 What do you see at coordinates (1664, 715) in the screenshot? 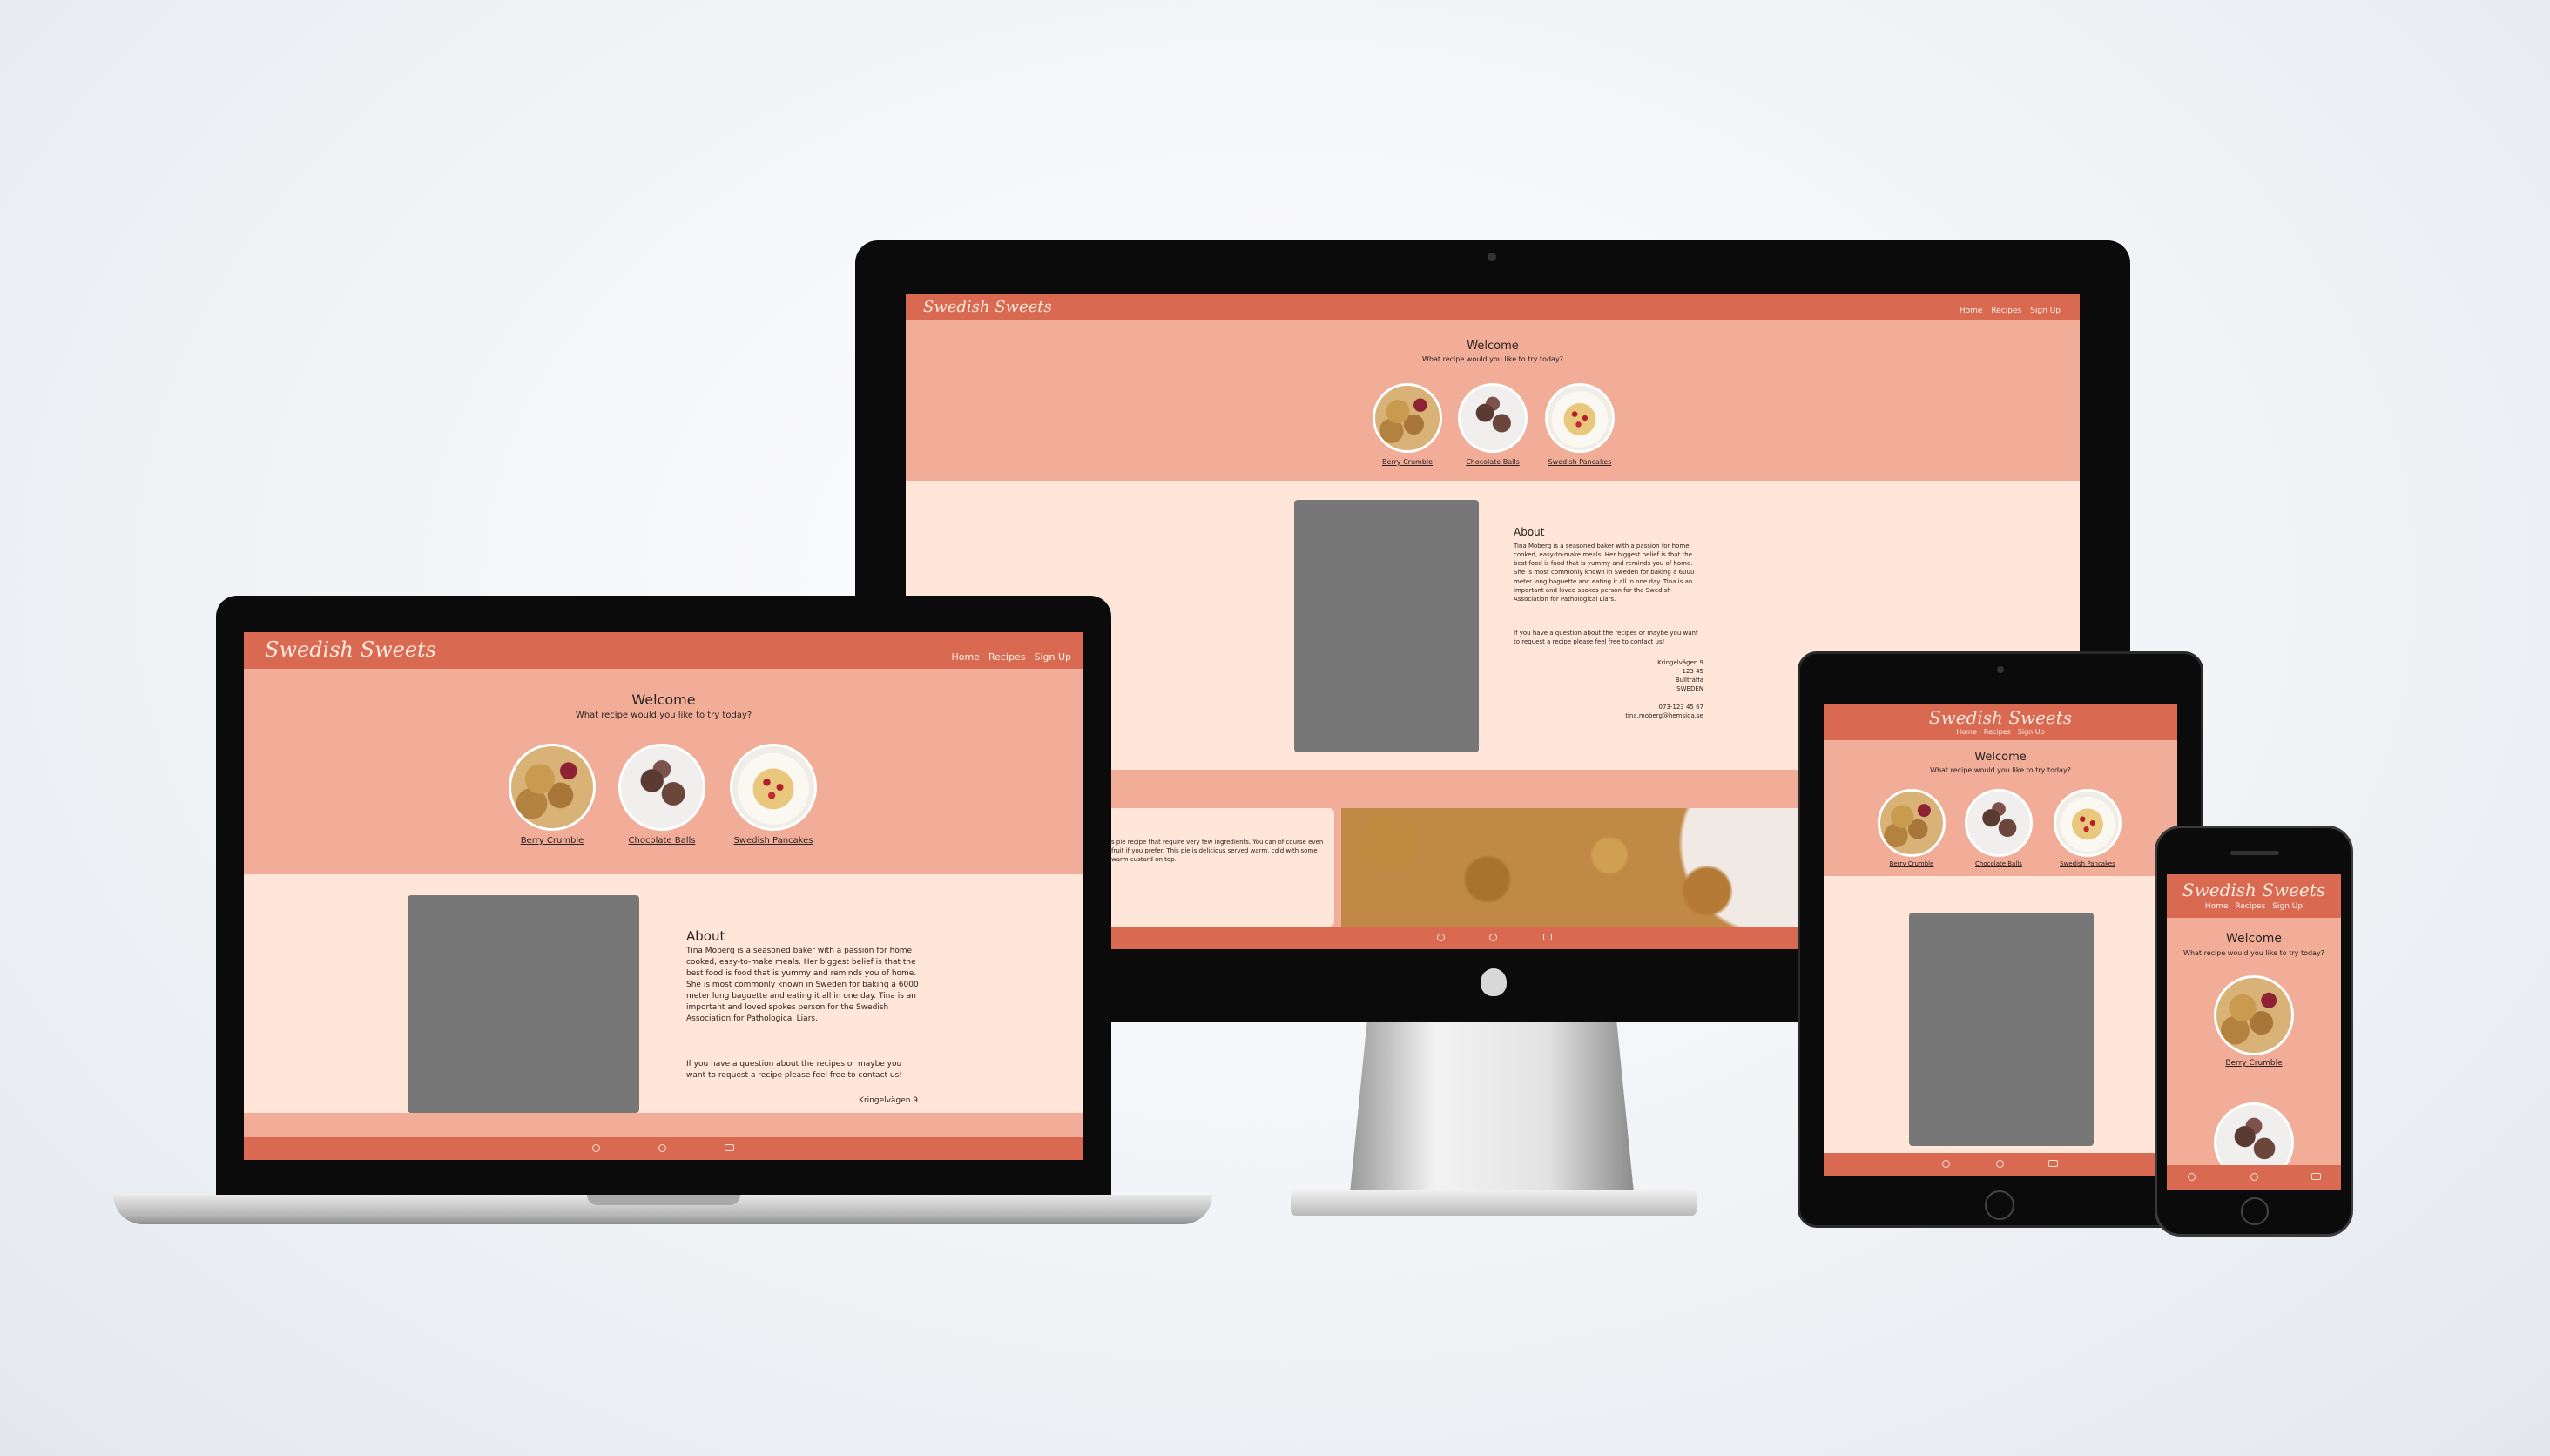
I see `address-email: tina.moberg@hemsida.se` at bounding box center [1664, 715].